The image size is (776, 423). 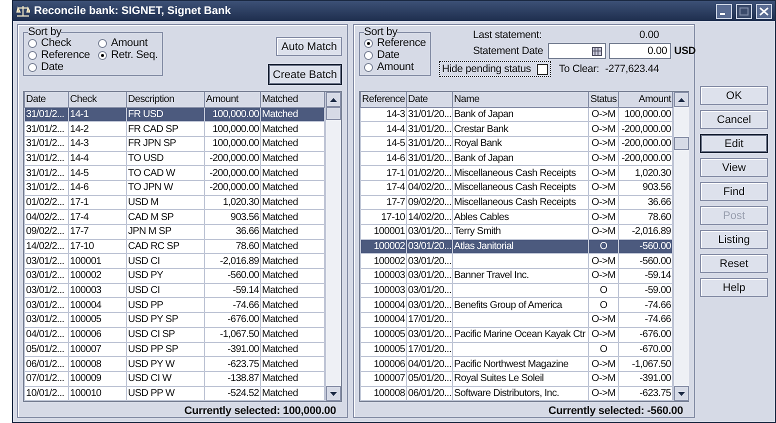 I want to click on column-header: Description, so click(x=165, y=99).